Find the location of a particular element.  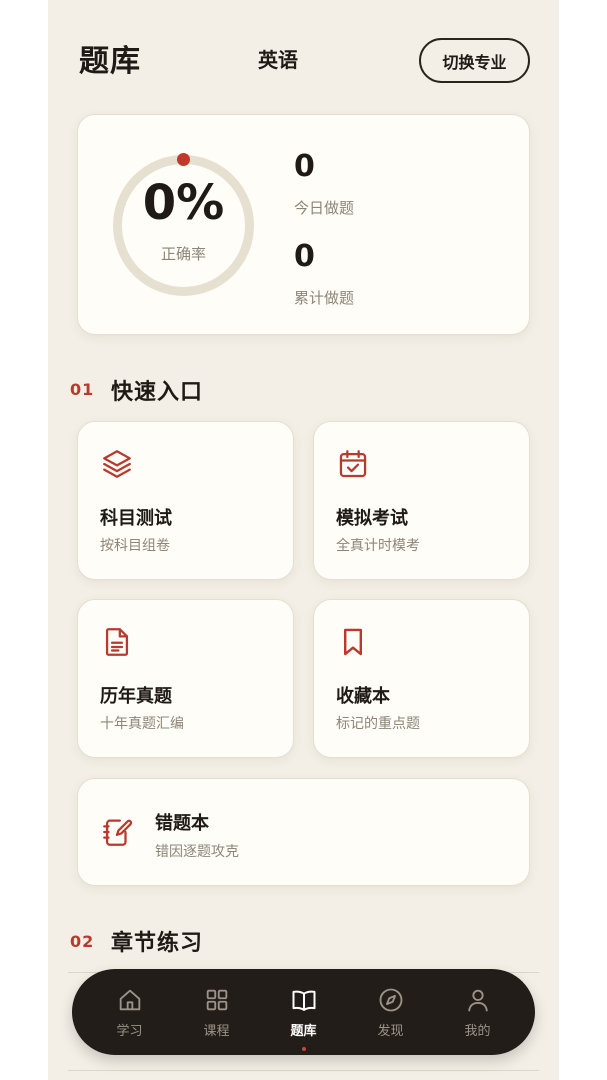

subject-label: 英语 is located at coordinates (278, 60).